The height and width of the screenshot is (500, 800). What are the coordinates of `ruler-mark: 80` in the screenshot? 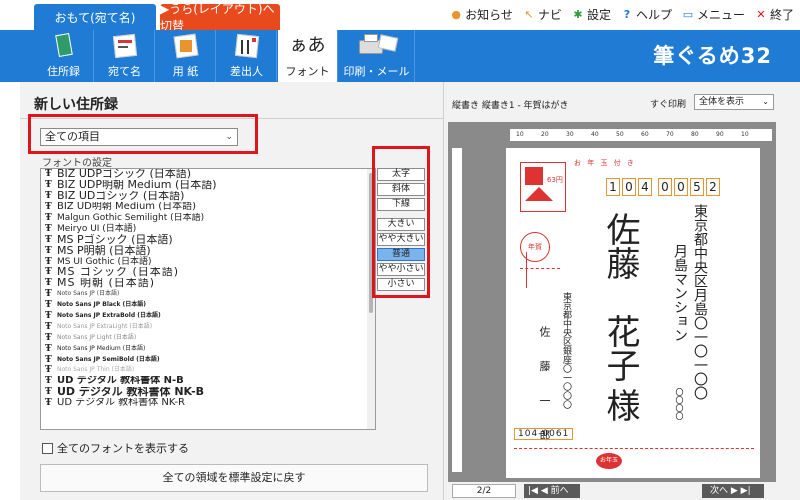 It's located at (695, 134).